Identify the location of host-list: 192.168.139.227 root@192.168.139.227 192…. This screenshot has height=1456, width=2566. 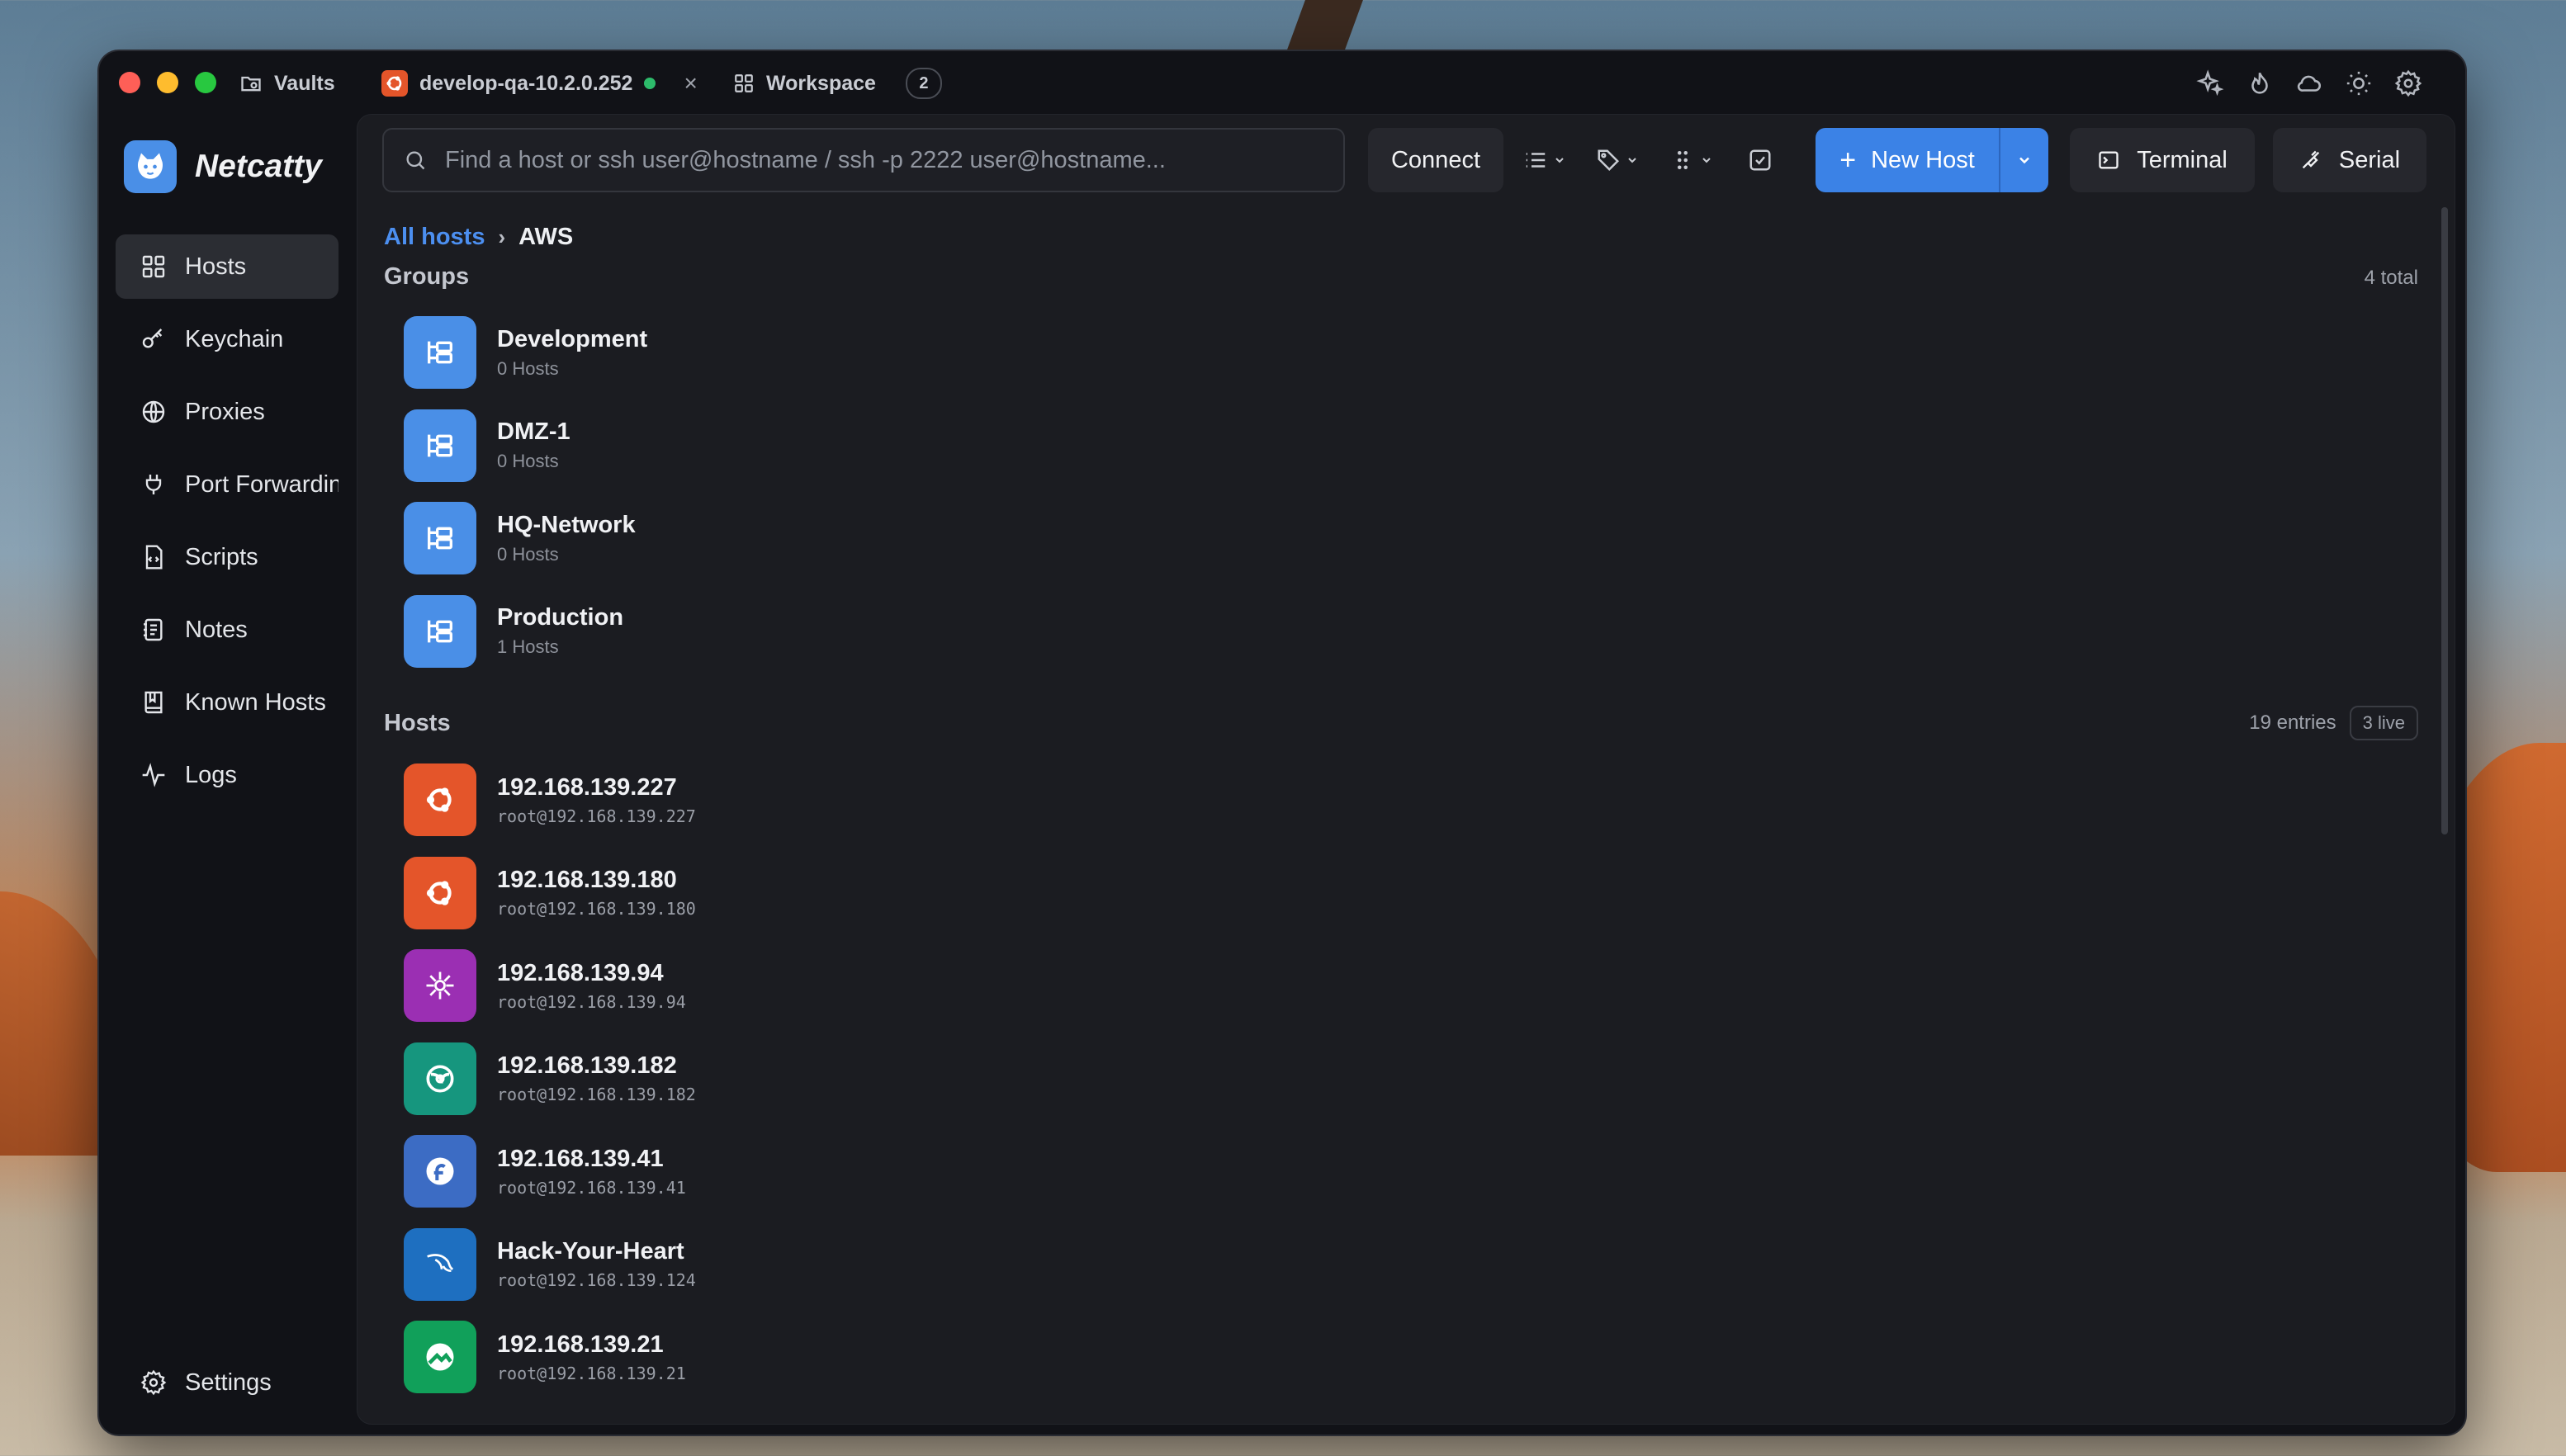
(550, 1079).